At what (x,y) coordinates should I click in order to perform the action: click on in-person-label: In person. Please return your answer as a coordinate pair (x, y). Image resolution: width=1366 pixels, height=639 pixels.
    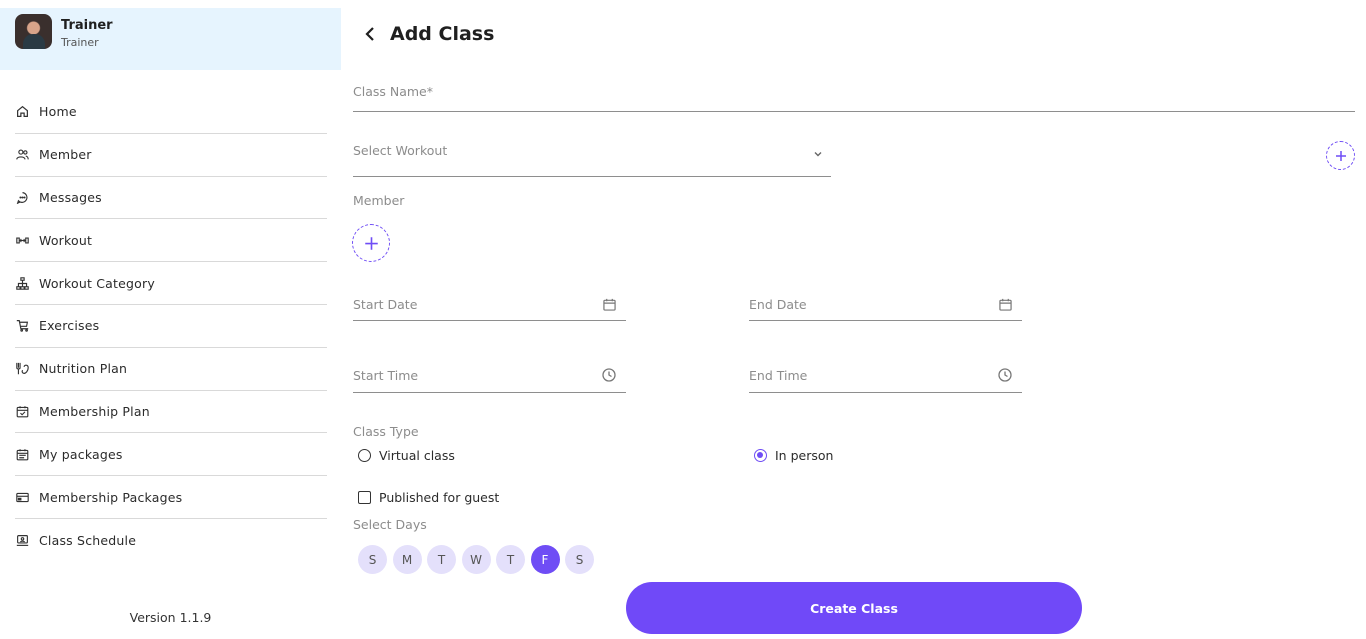
    Looking at the image, I should click on (804, 455).